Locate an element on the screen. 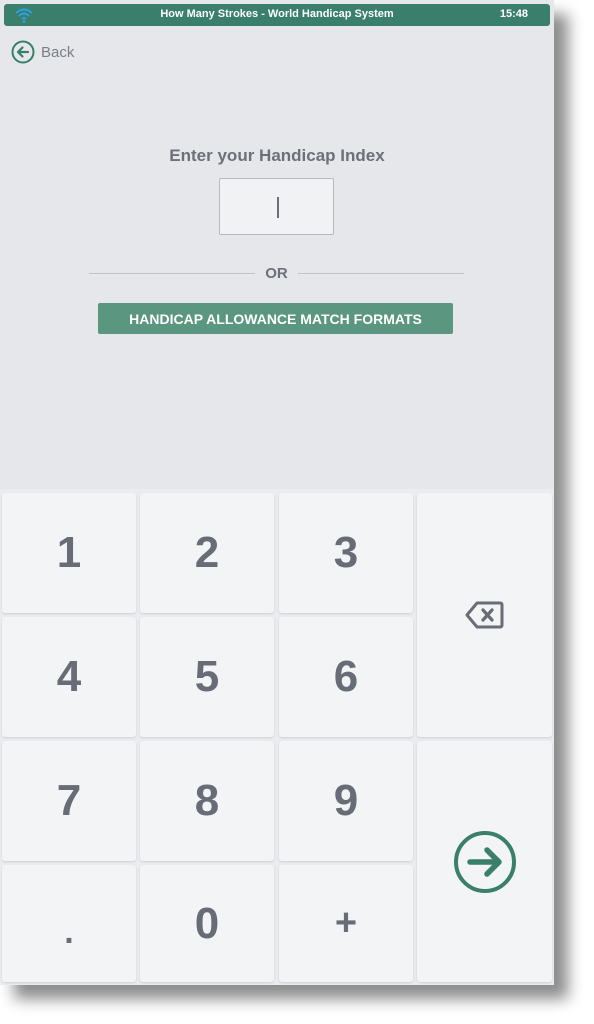 The image size is (594, 1024). key-2: 2 is located at coordinates (207, 553).